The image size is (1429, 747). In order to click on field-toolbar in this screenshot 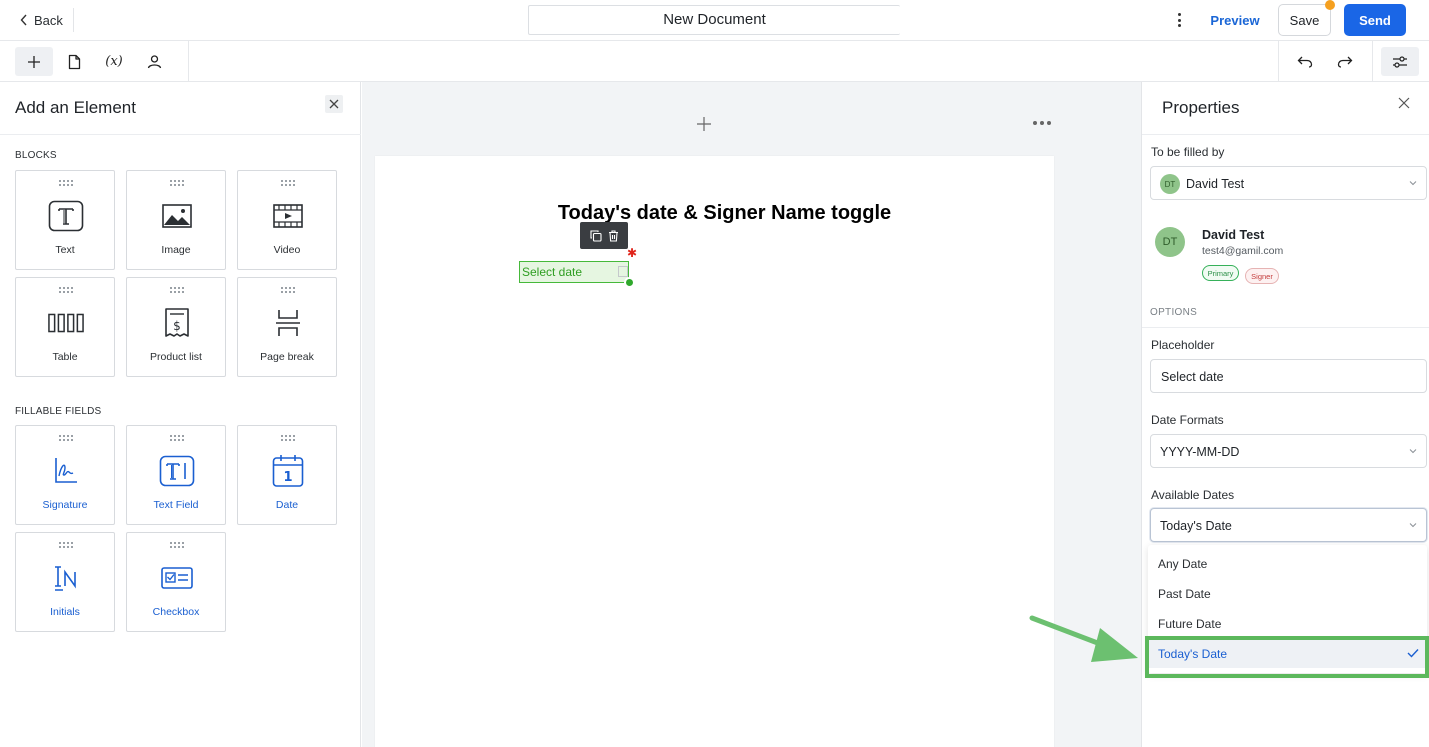, I will do `click(604, 235)`.